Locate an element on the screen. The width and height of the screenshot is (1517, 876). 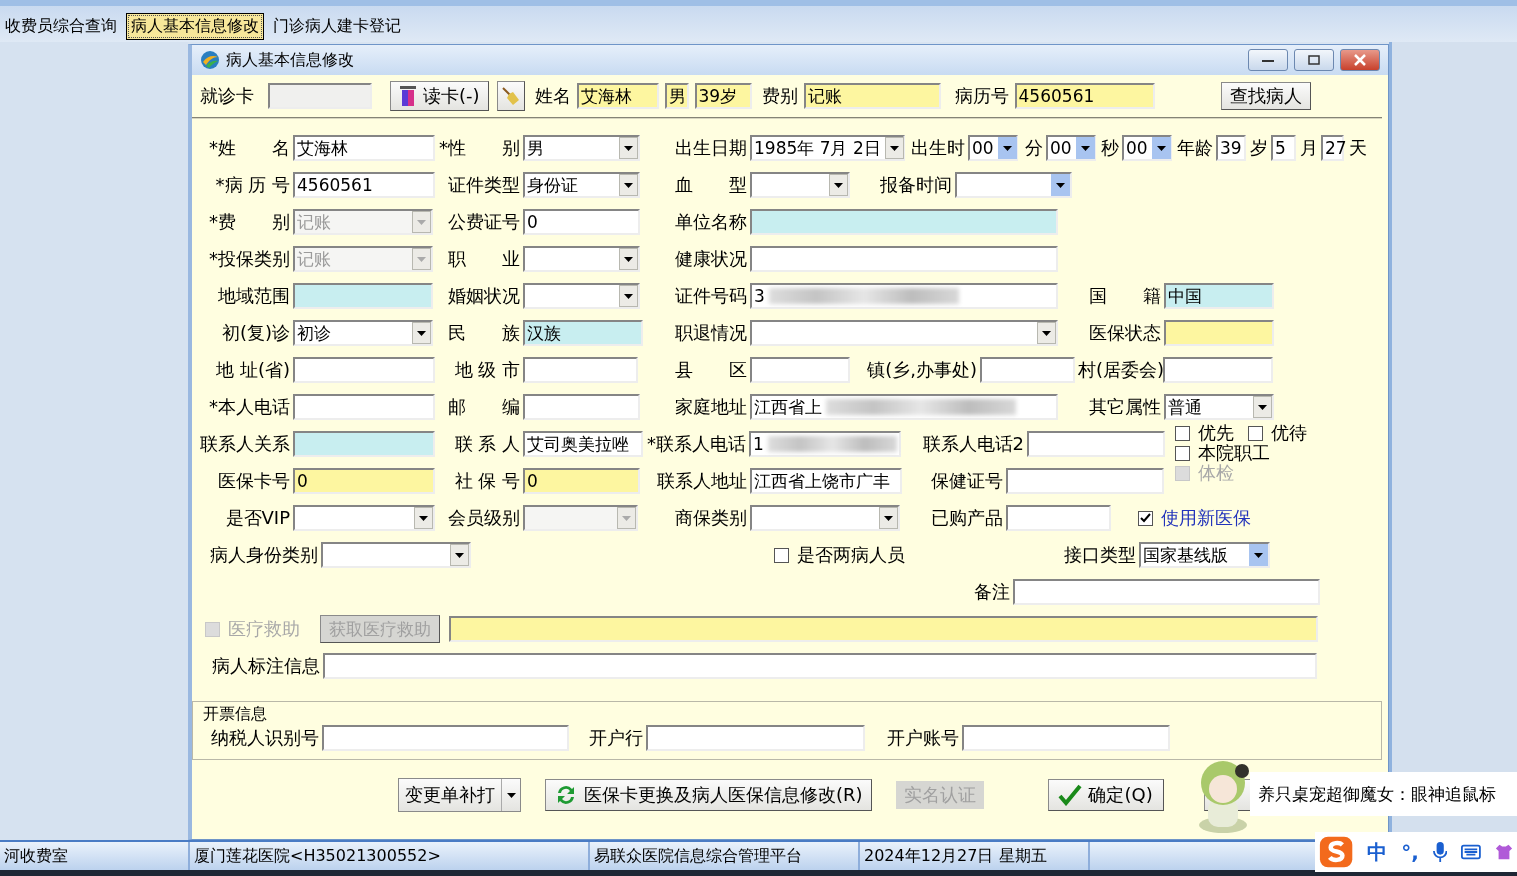
text-field: 1 is located at coordinates (825, 444).